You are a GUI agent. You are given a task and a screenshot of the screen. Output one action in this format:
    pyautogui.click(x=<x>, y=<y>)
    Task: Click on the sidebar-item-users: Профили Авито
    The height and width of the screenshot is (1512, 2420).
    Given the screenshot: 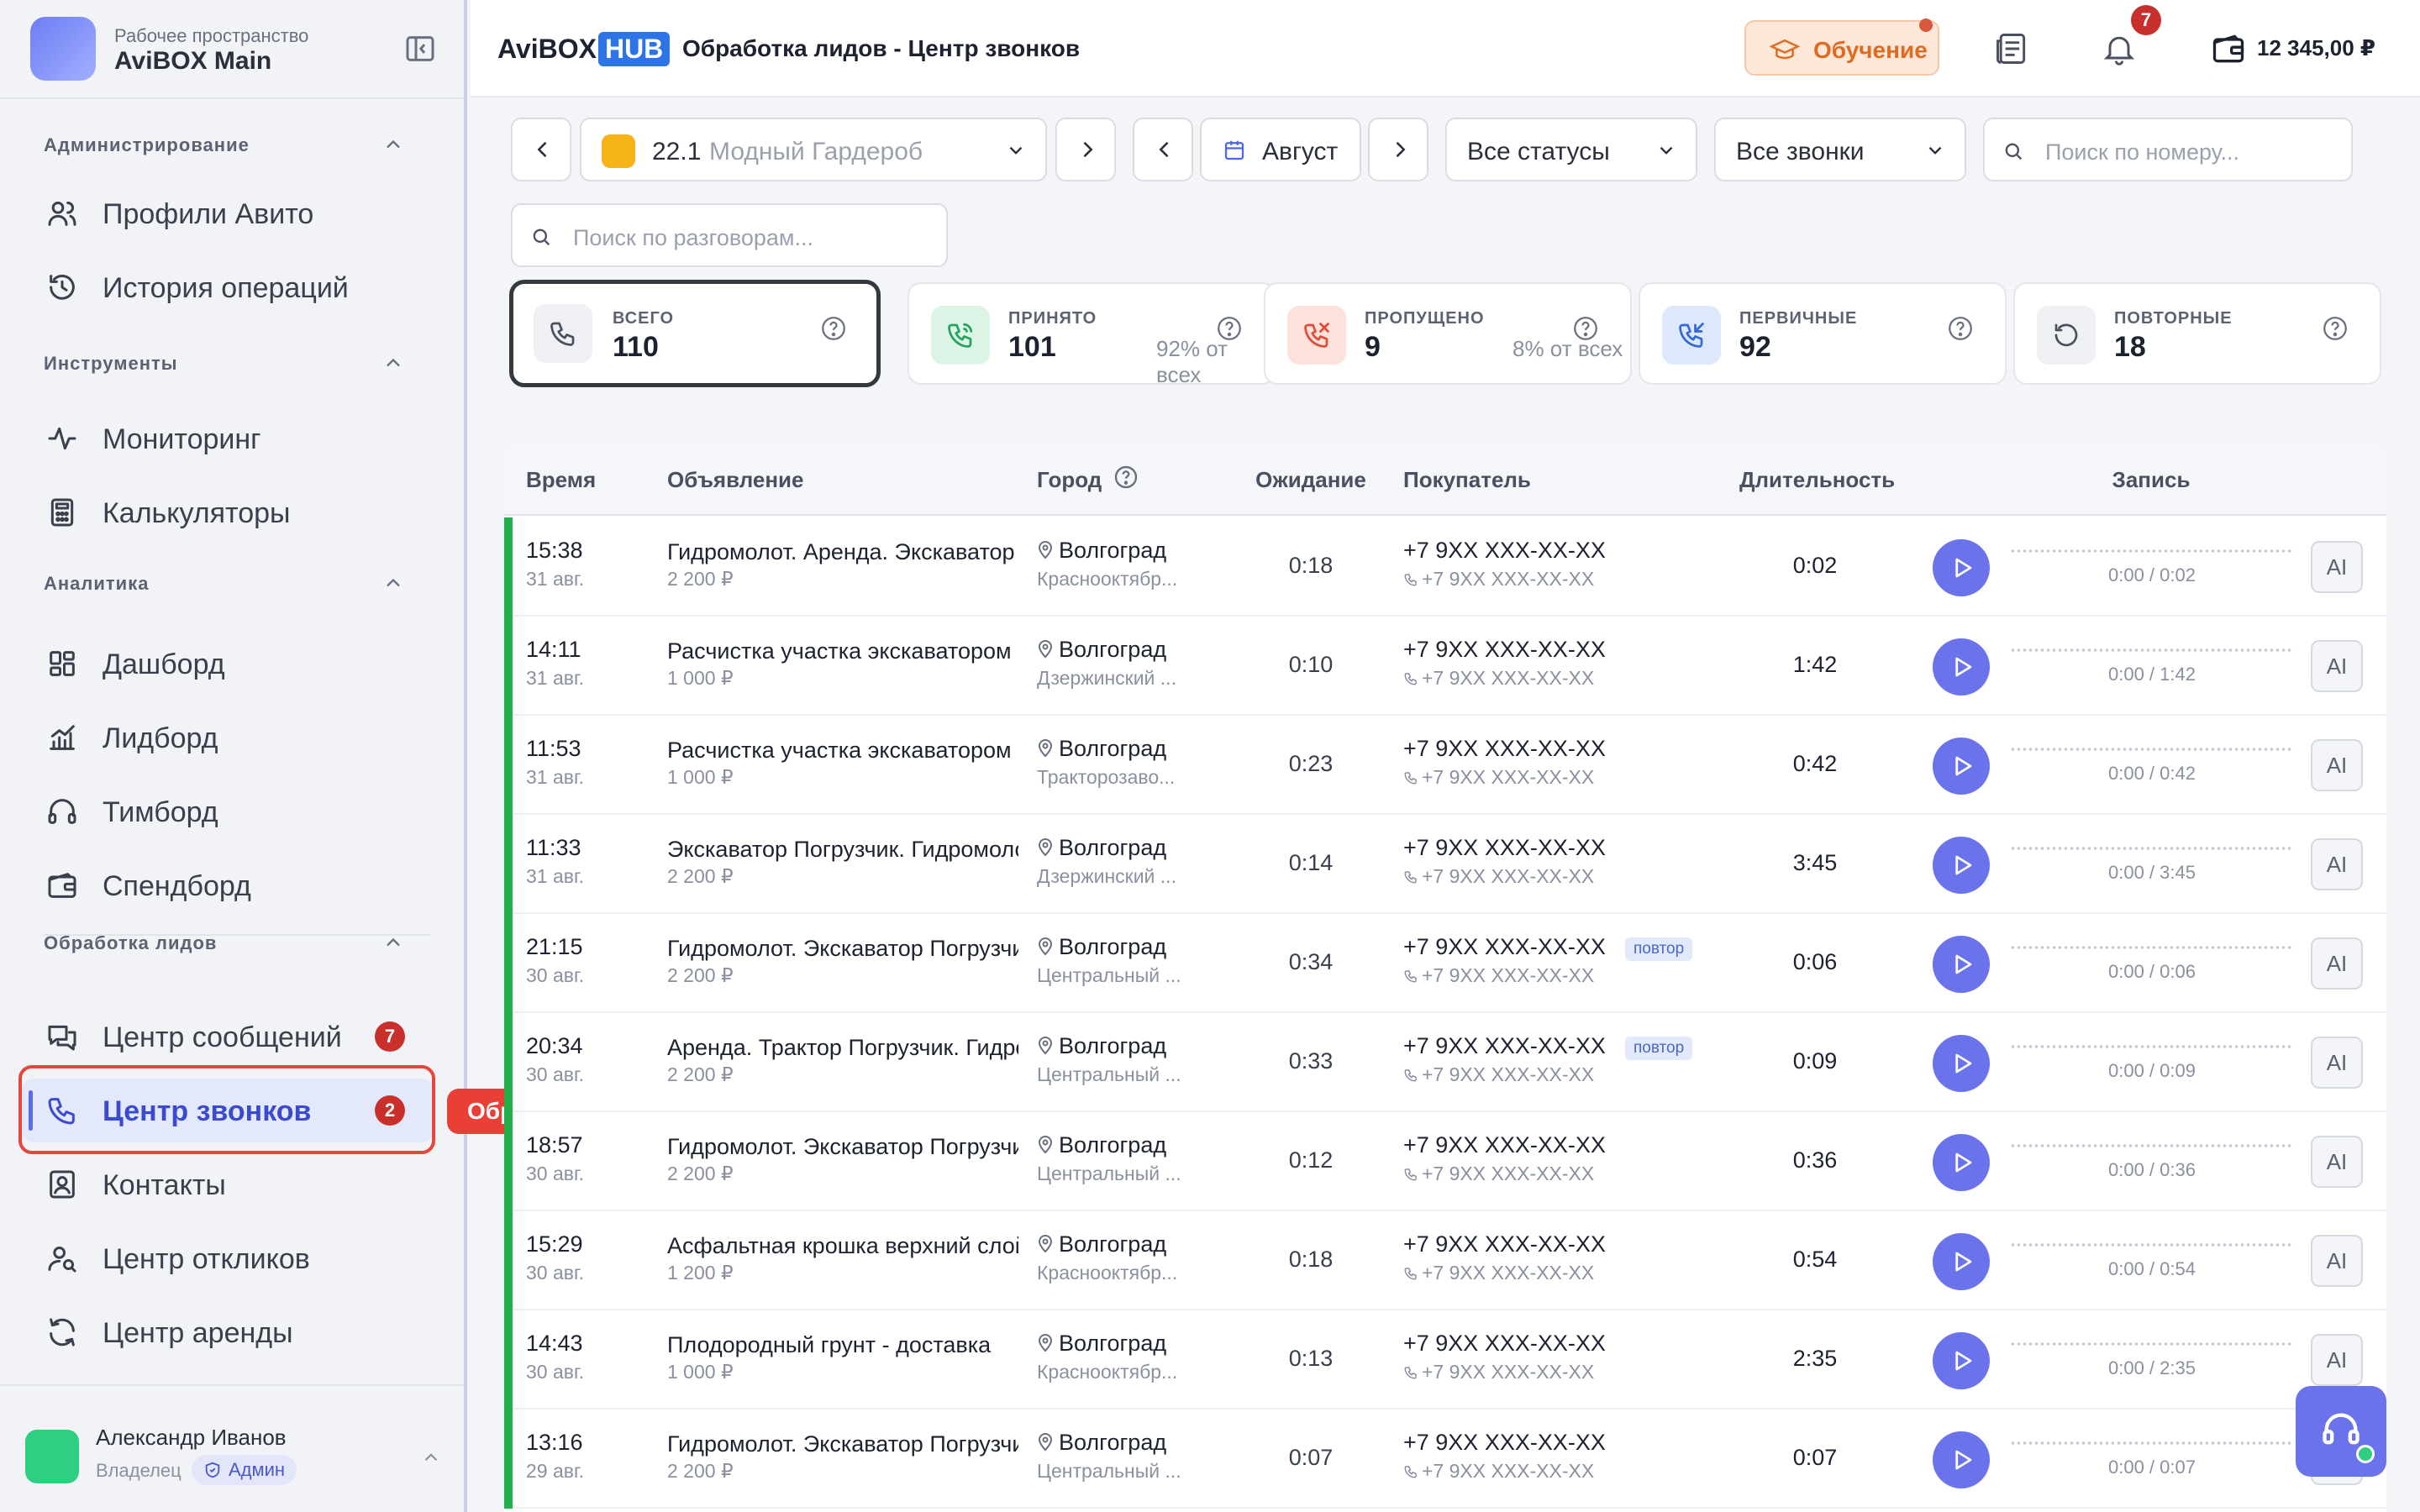 What is the action you would take?
    pyautogui.click(x=228, y=213)
    